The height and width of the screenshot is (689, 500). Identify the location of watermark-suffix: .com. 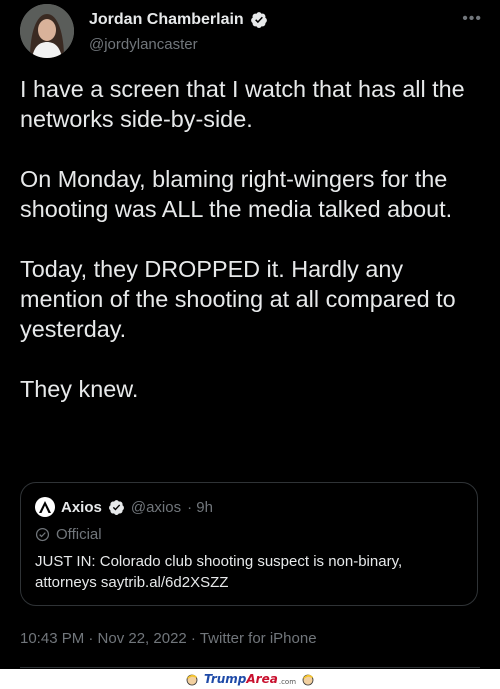
(287, 681).